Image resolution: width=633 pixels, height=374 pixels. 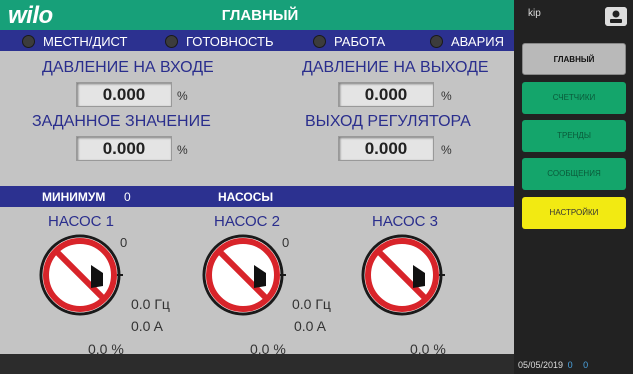 I want to click on outlet-pressure-value: 0.000, so click(x=386, y=94).